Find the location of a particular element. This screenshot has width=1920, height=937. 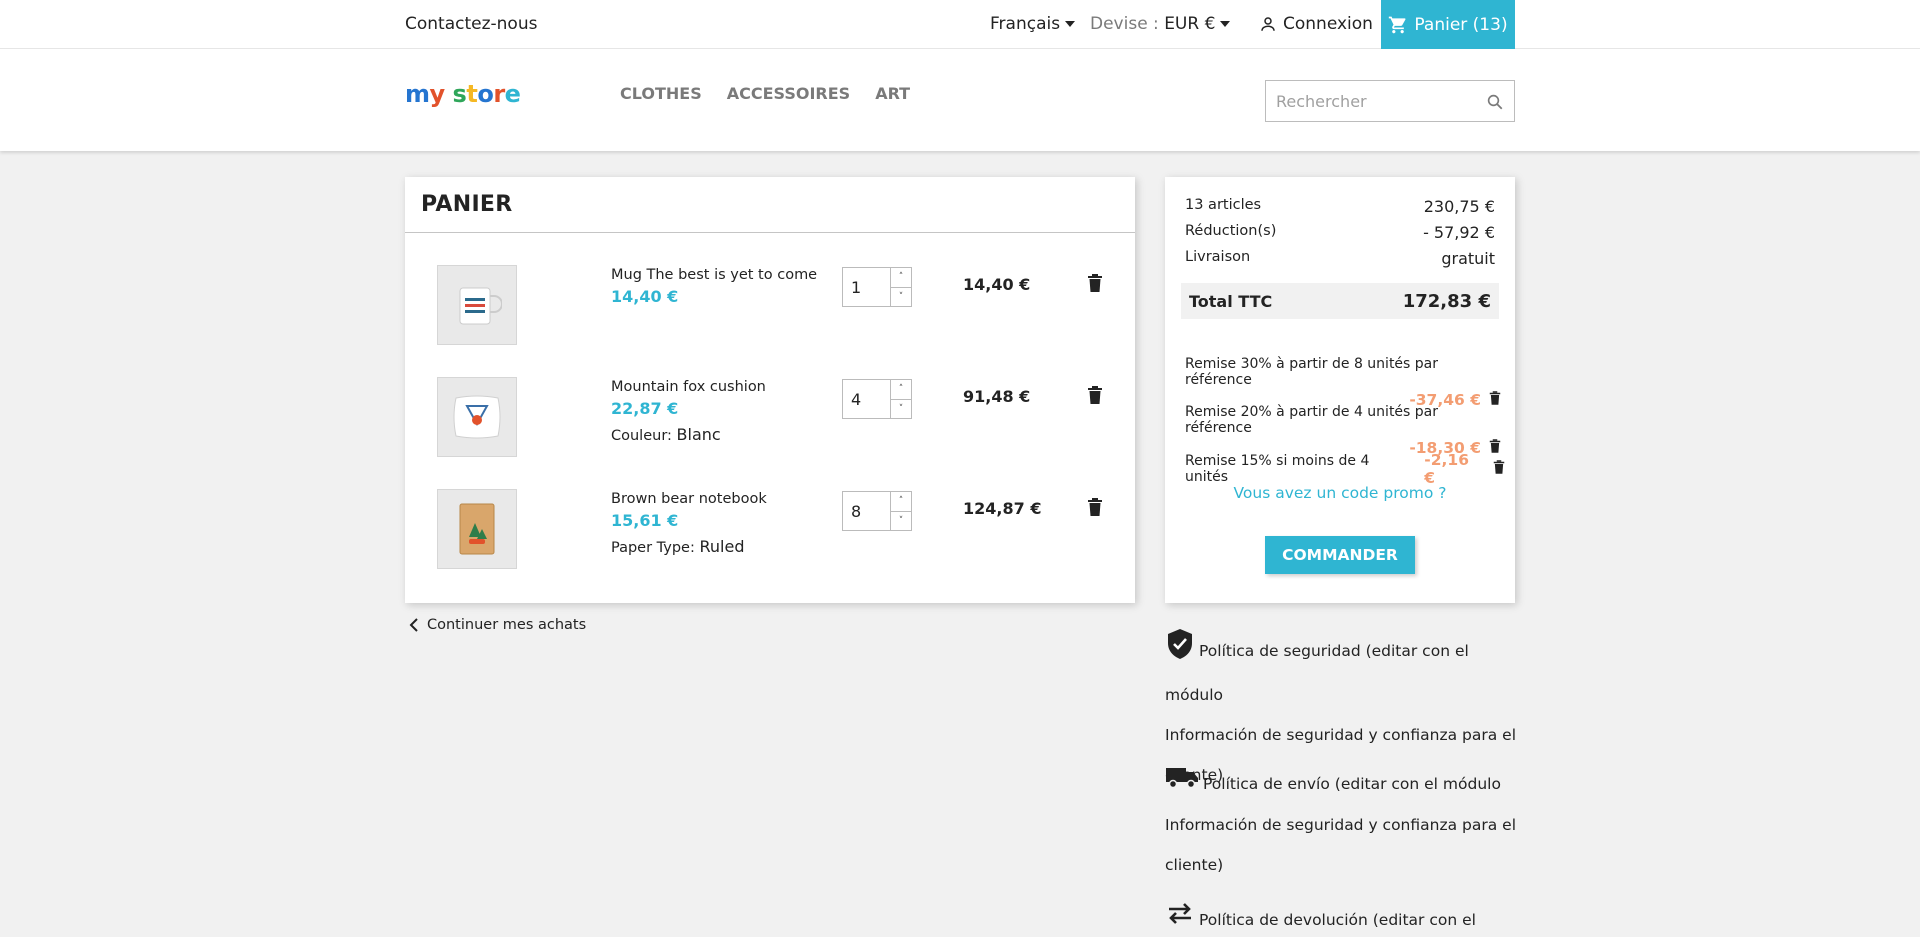

line-total: 14,40 € is located at coordinates (997, 284).